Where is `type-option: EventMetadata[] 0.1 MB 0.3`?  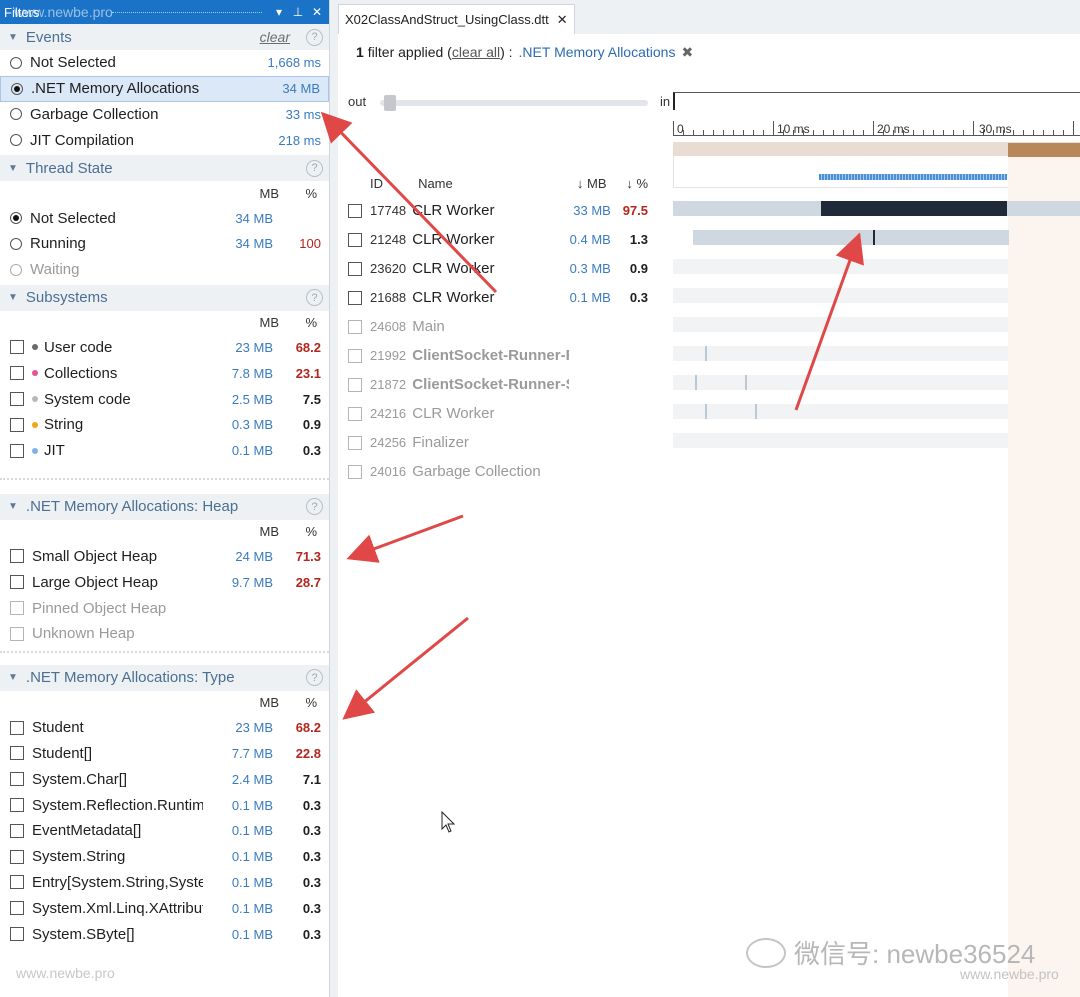
type-option: EventMetadata[] 0.1 MB 0.3 is located at coordinates (164, 831).